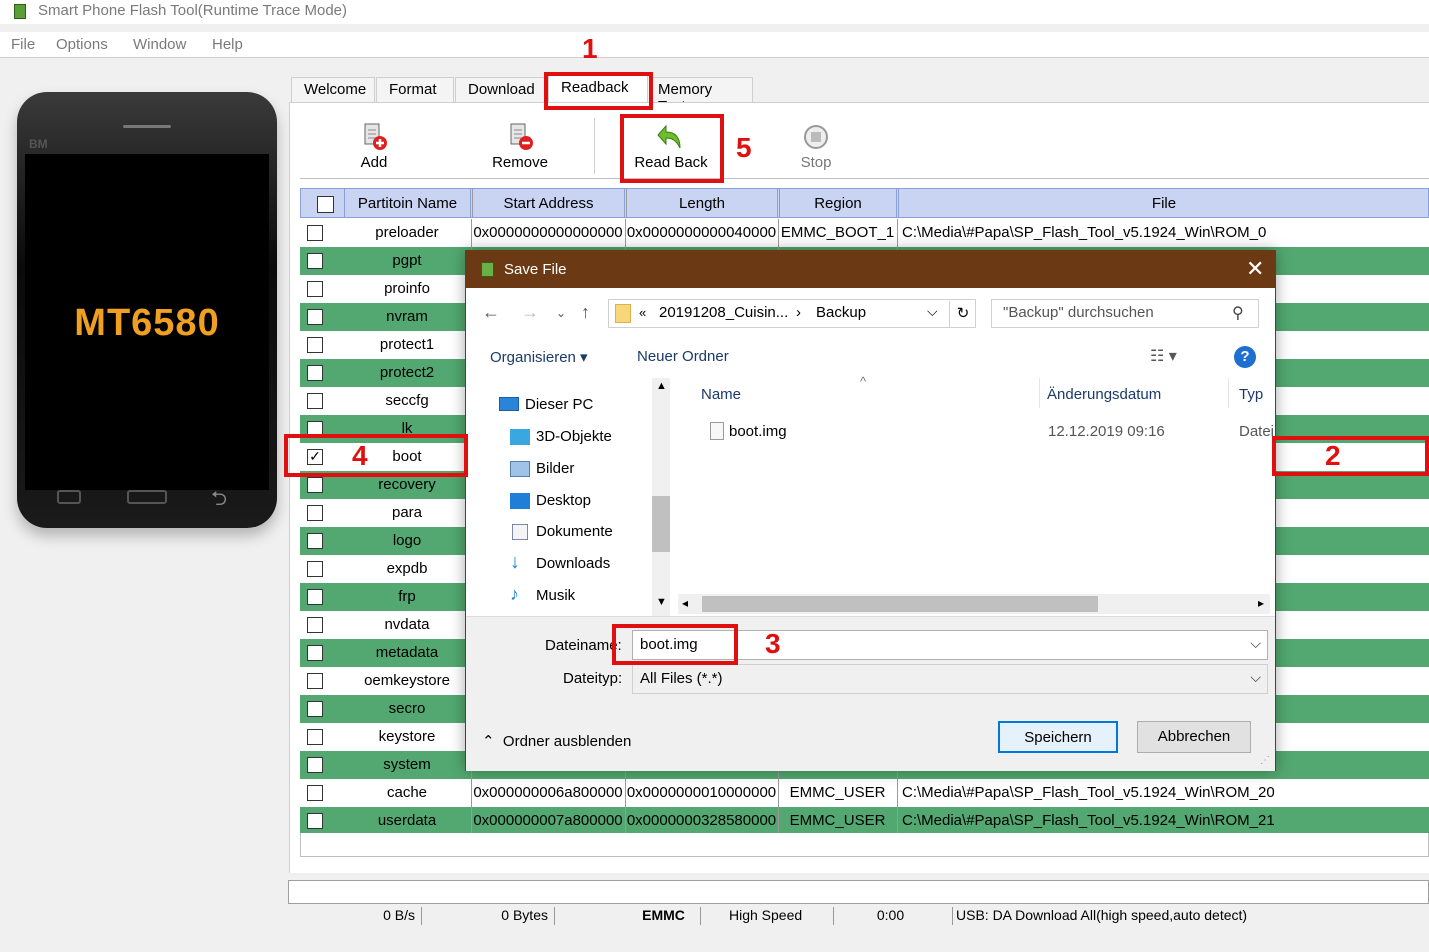  Describe the element at coordinates (546, 404) in the screenshot. I see `nav-this-pc: Dieser PC` at that location.